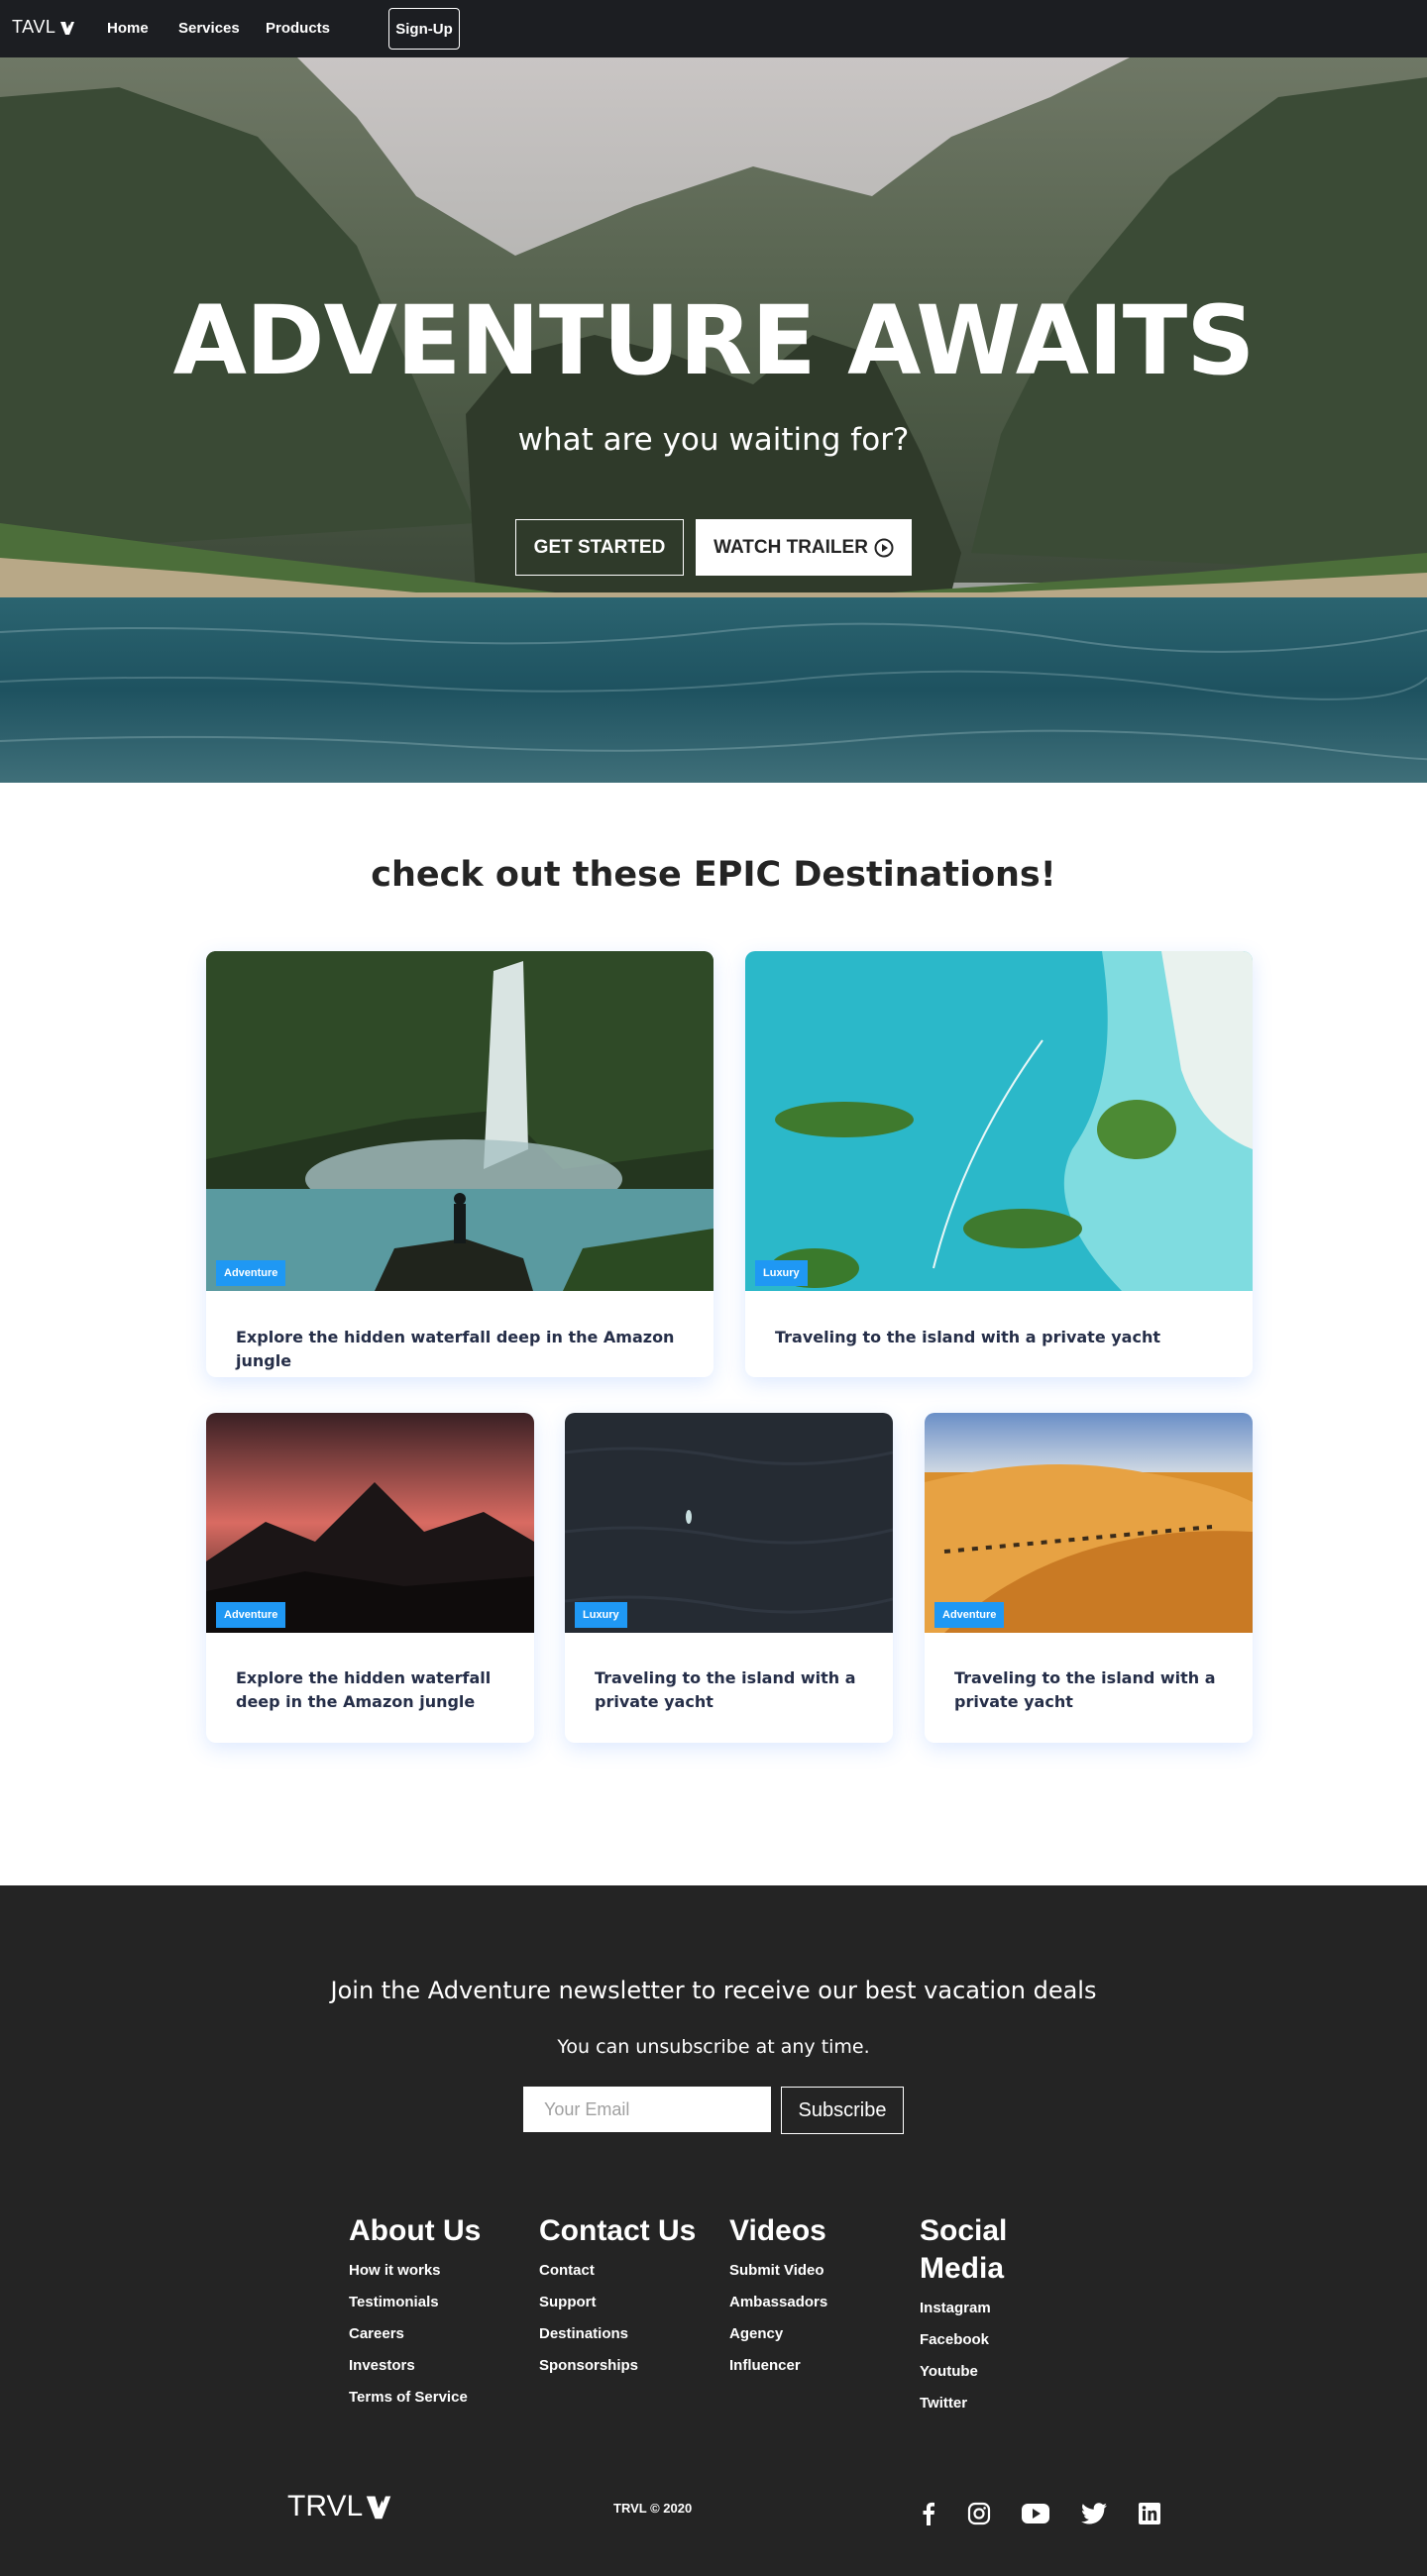  I want to click on signup-button: Sign-Up, so click(424, 29).